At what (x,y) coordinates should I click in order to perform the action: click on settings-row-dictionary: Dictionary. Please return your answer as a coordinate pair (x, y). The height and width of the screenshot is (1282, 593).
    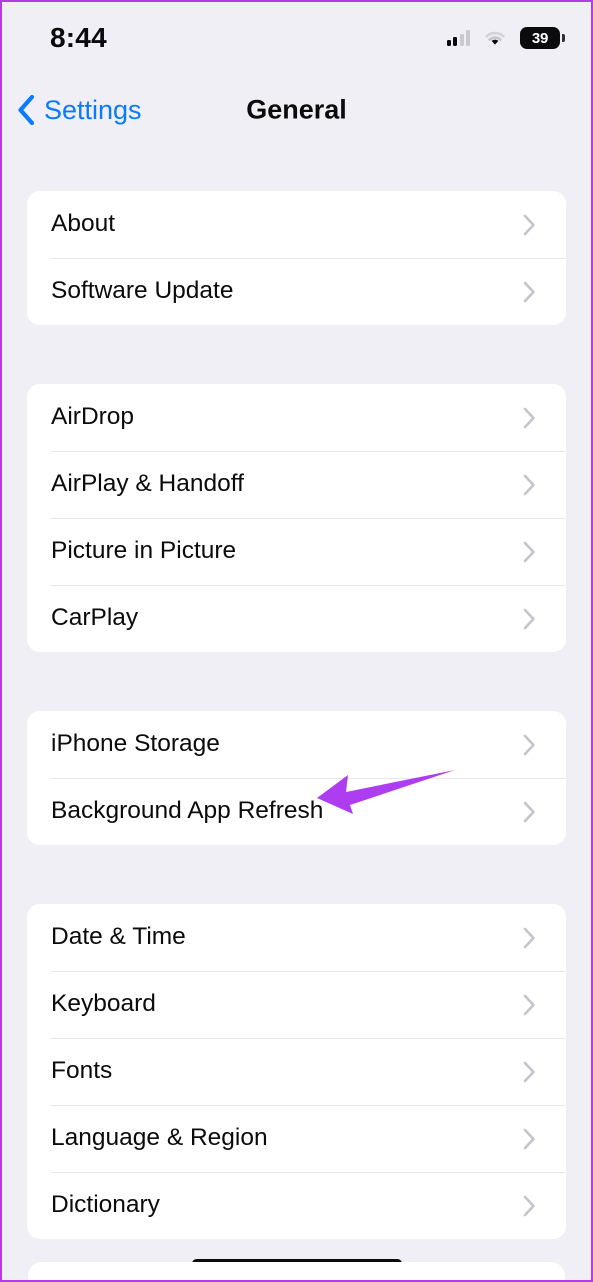
    Looking at the image, I should click on (296, 1205).